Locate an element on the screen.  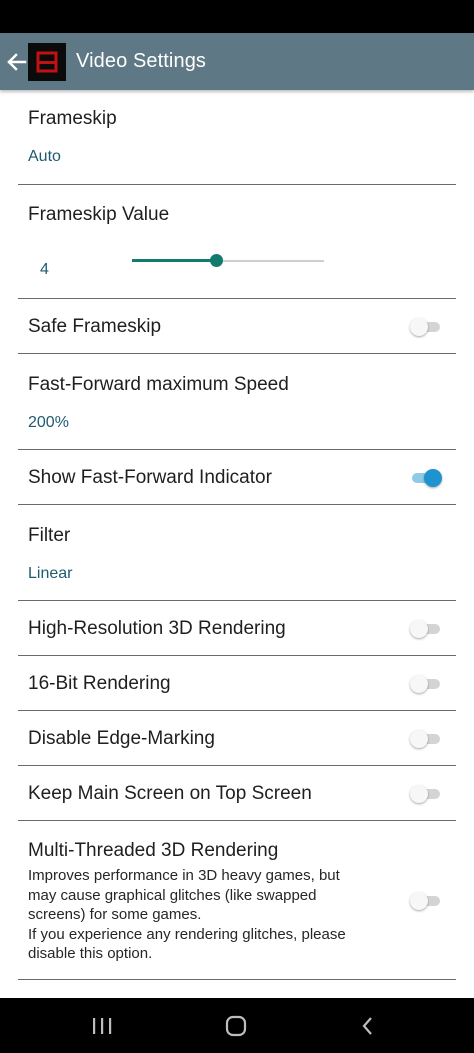
setting-frameskip: Frameskip Auto is located at coordinates (237, 137).